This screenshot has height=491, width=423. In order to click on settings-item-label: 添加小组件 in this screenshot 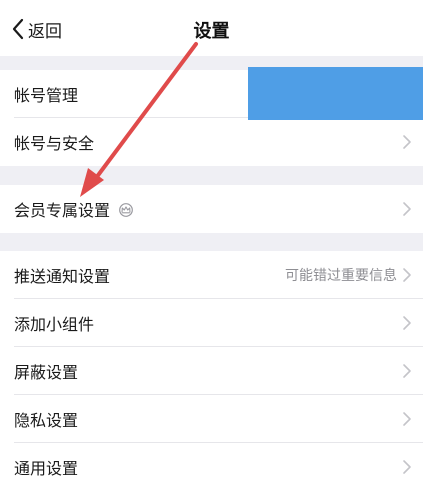, I will do `click(54, 324)`.